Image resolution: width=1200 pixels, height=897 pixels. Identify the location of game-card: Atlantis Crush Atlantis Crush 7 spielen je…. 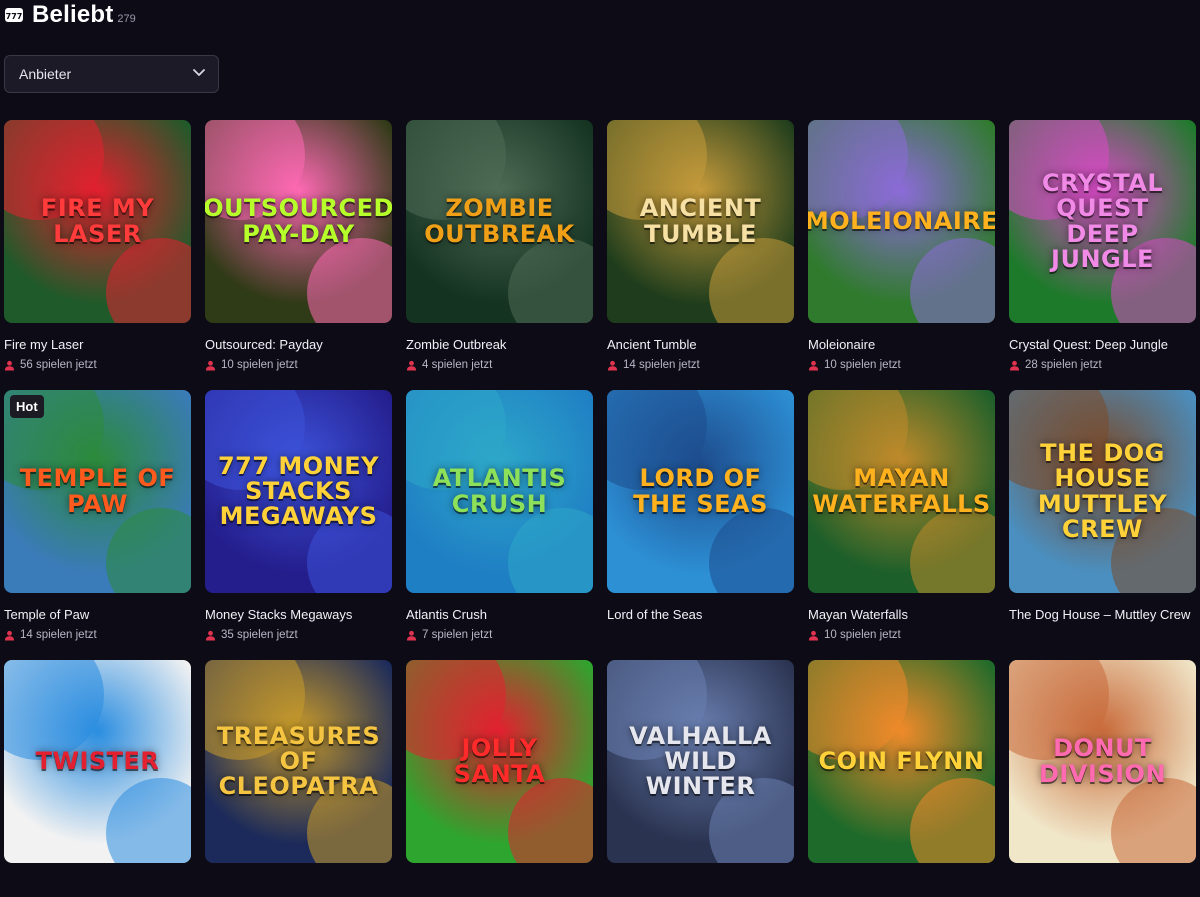
(499, 516).